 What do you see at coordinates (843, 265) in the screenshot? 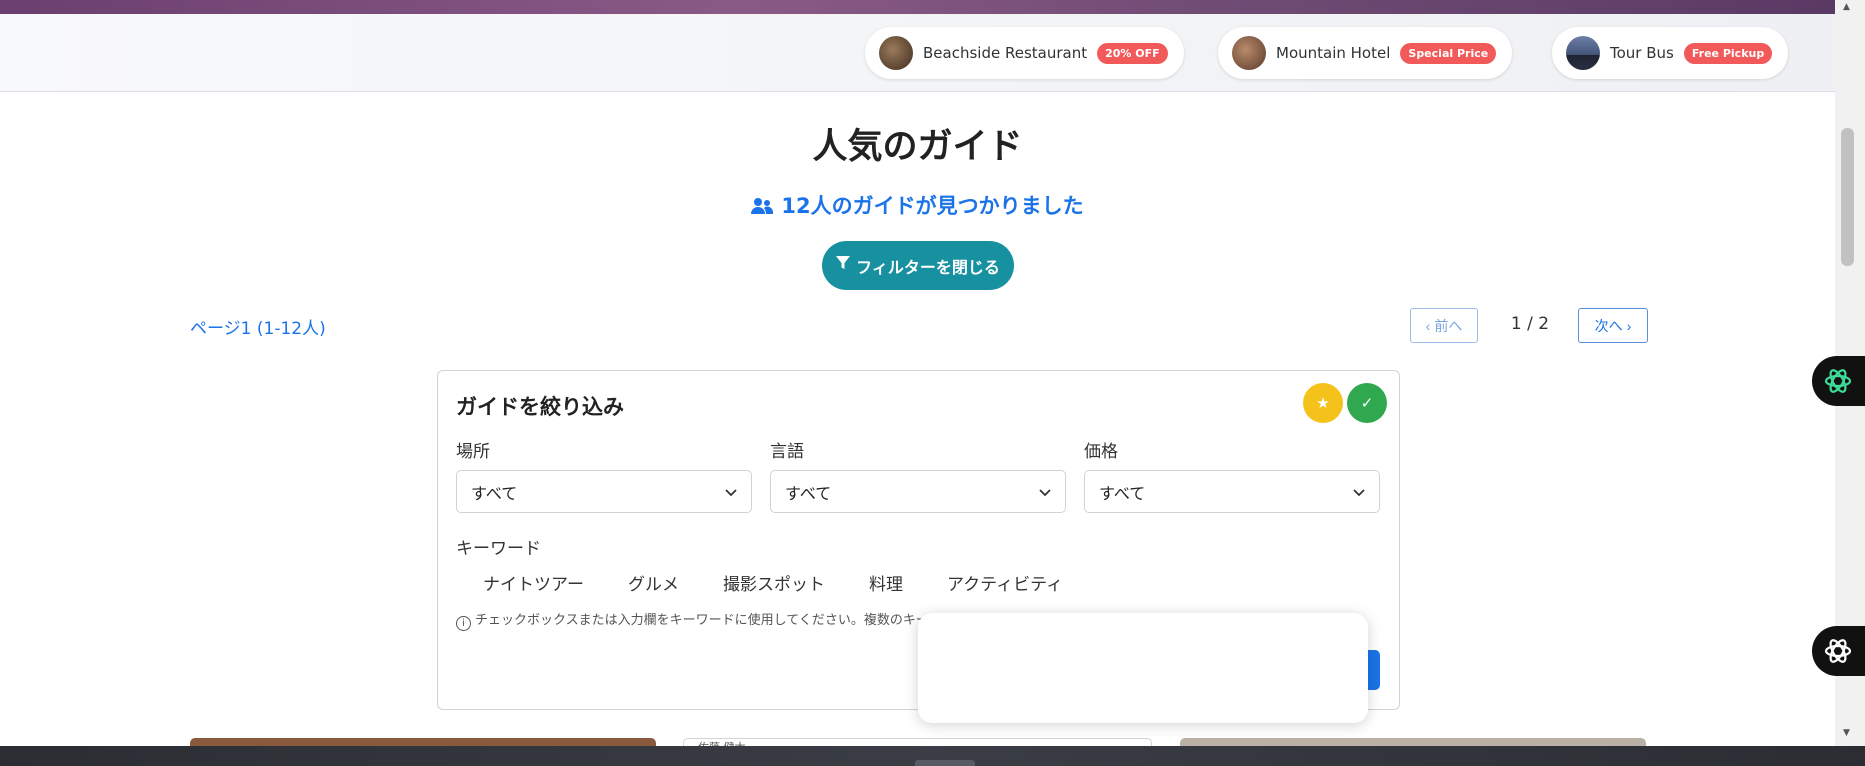
I see `filter-icon` at bounding box center [843, 265].